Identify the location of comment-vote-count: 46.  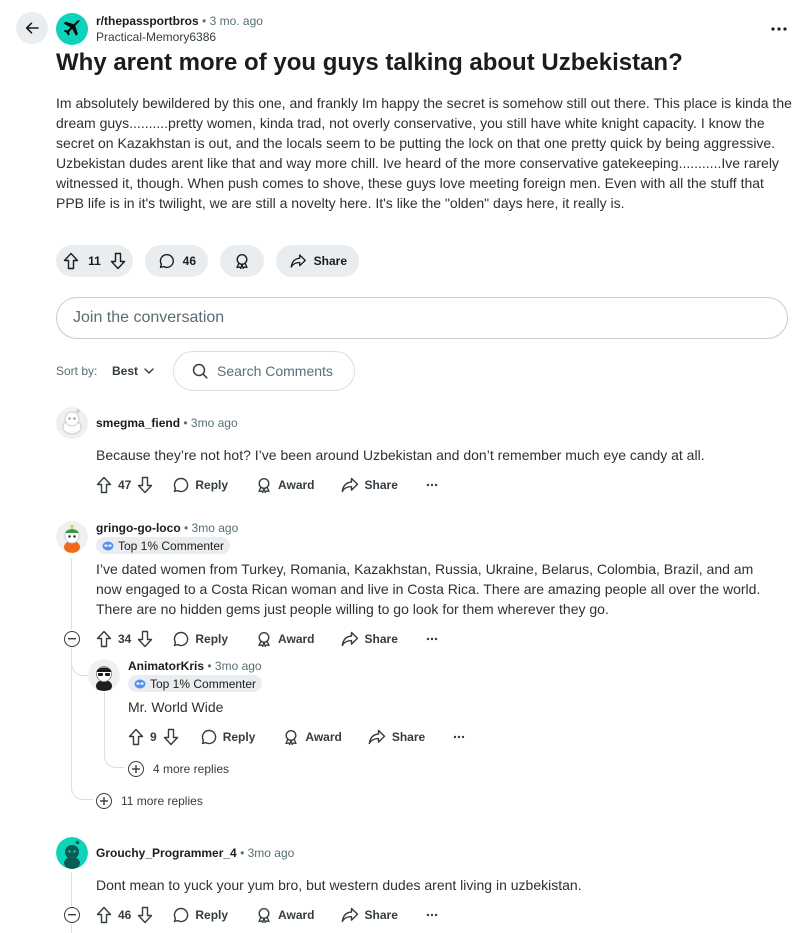
(125, 915).